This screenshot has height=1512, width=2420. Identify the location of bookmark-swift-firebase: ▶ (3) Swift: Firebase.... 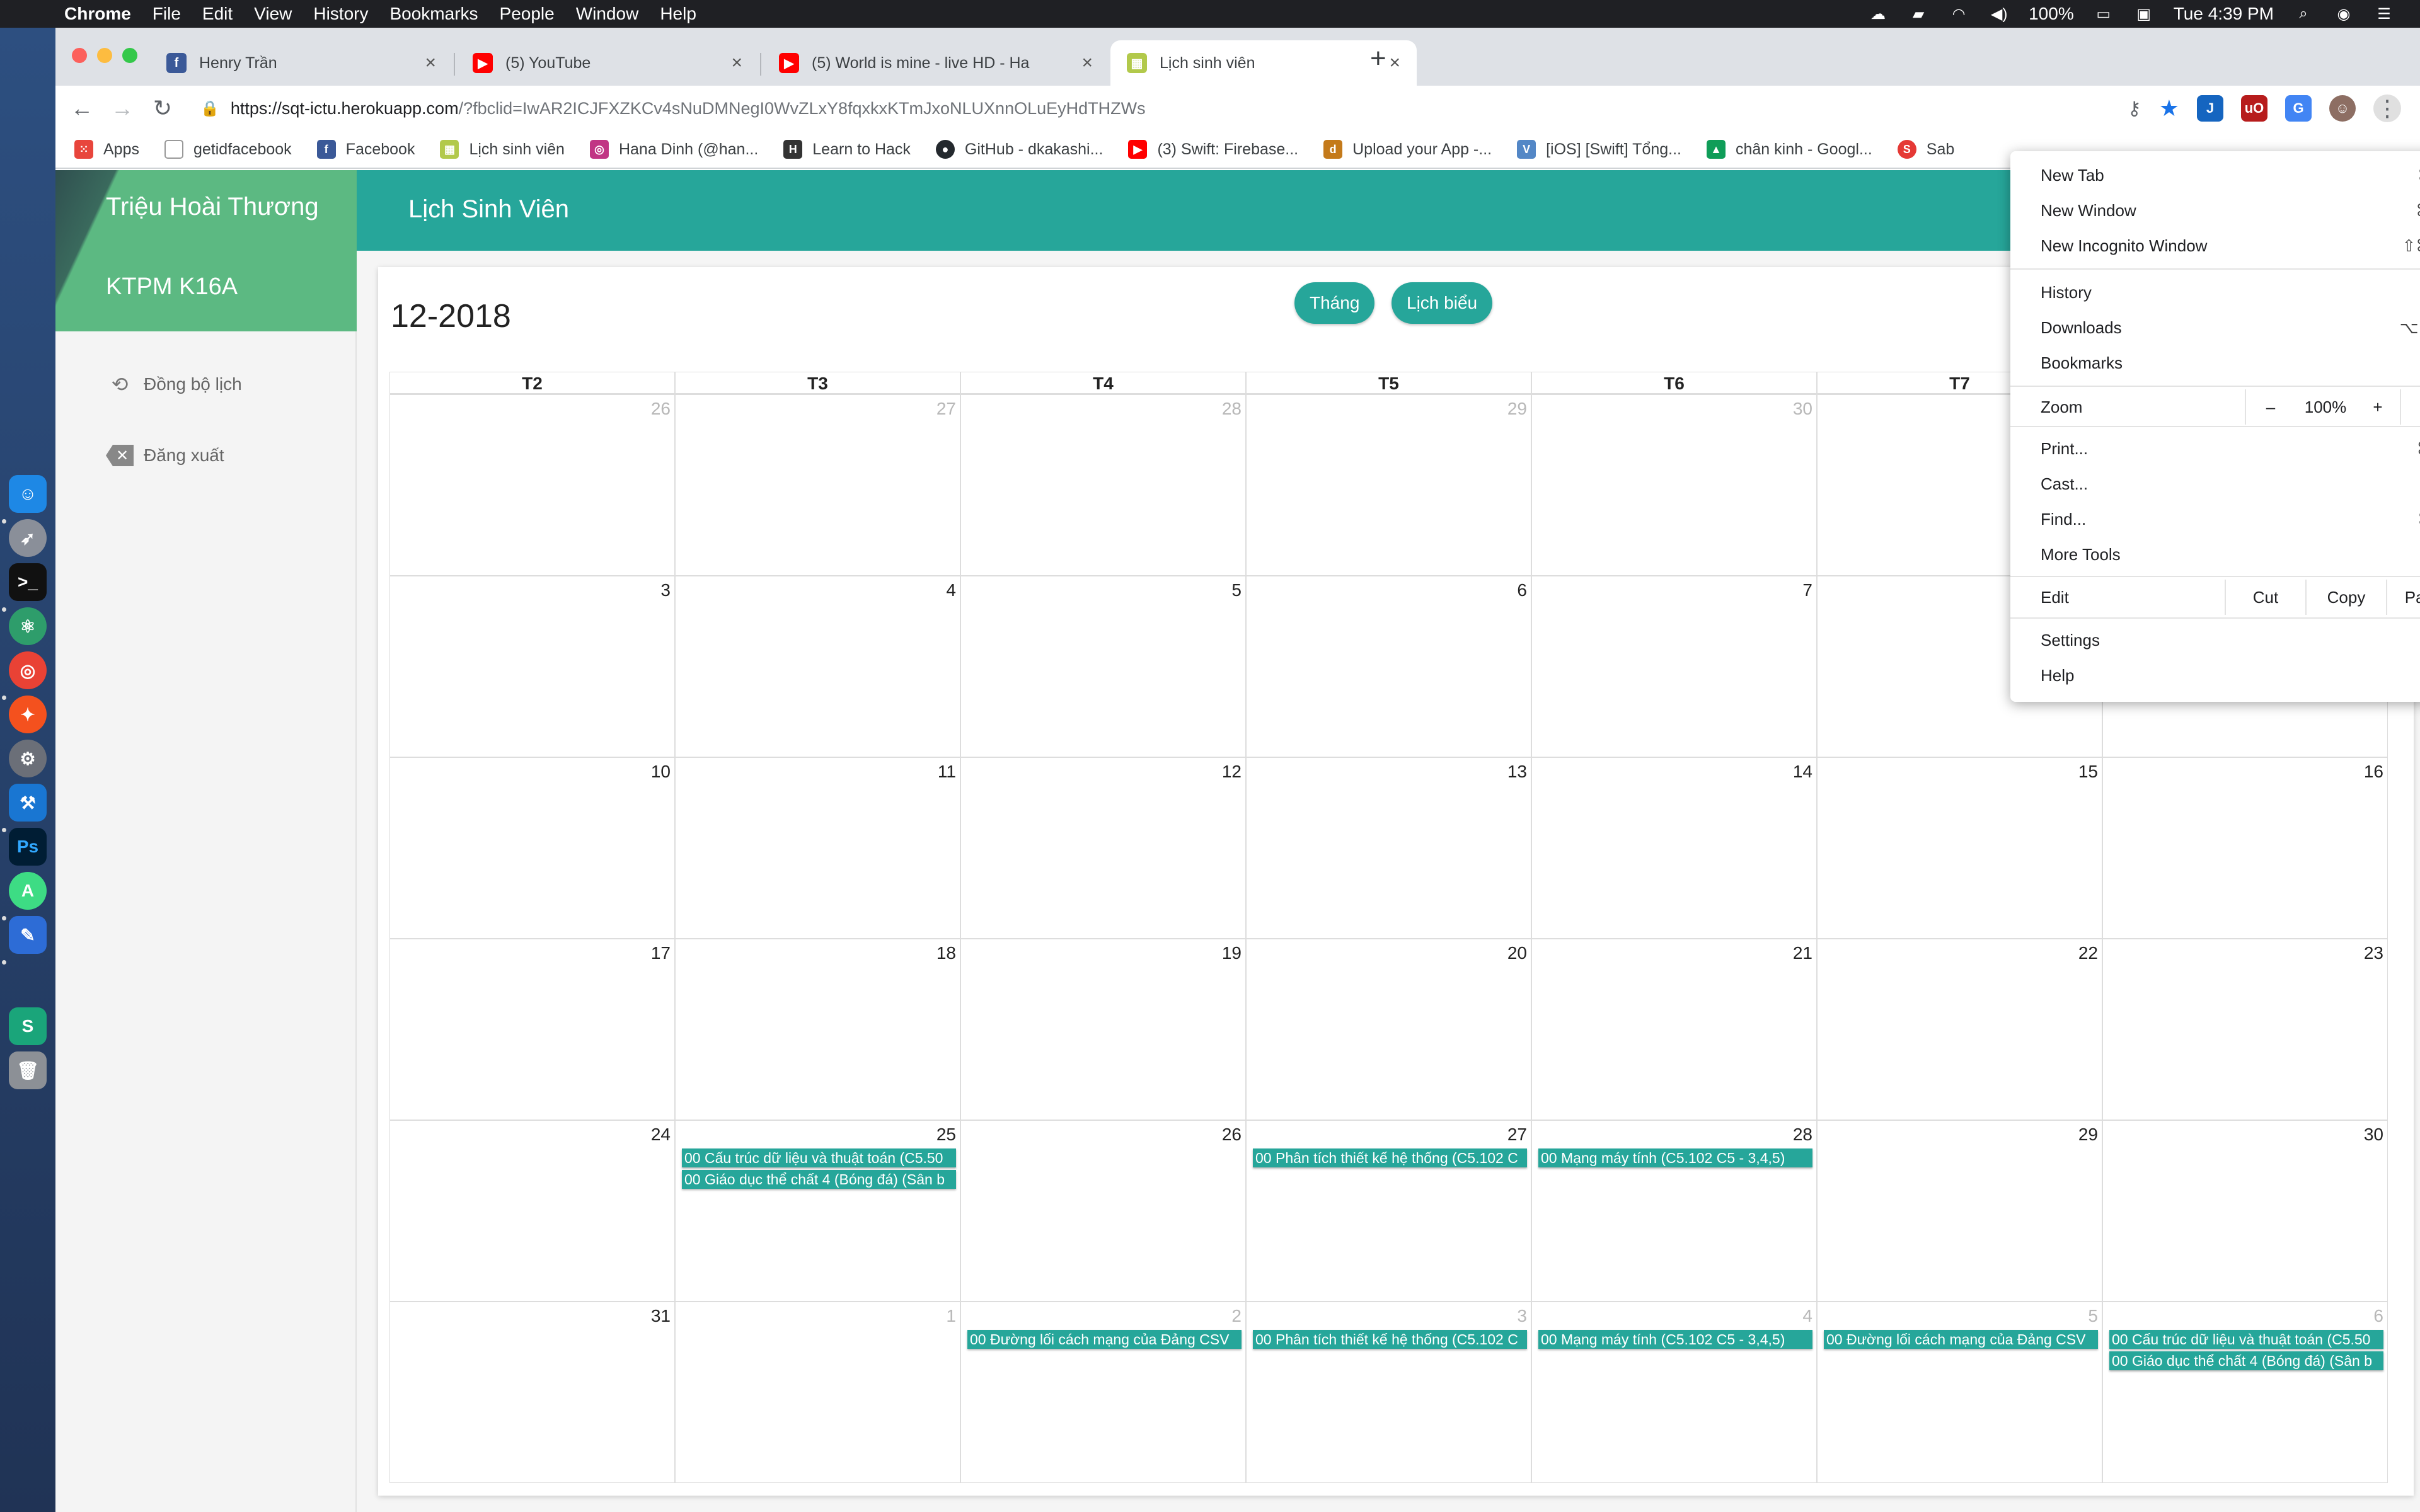
(1213, 149).